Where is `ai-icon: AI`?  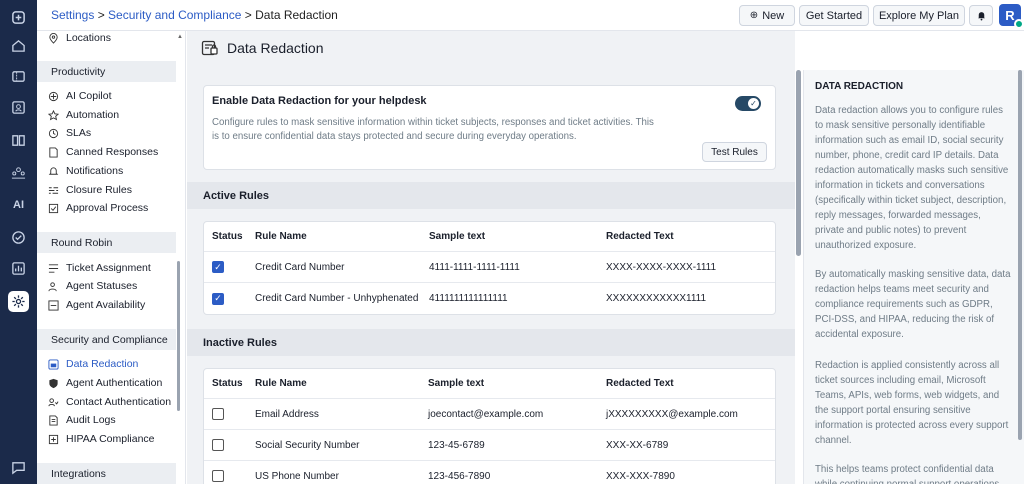 ai-icon: AI is located at coordinates (18, 204).